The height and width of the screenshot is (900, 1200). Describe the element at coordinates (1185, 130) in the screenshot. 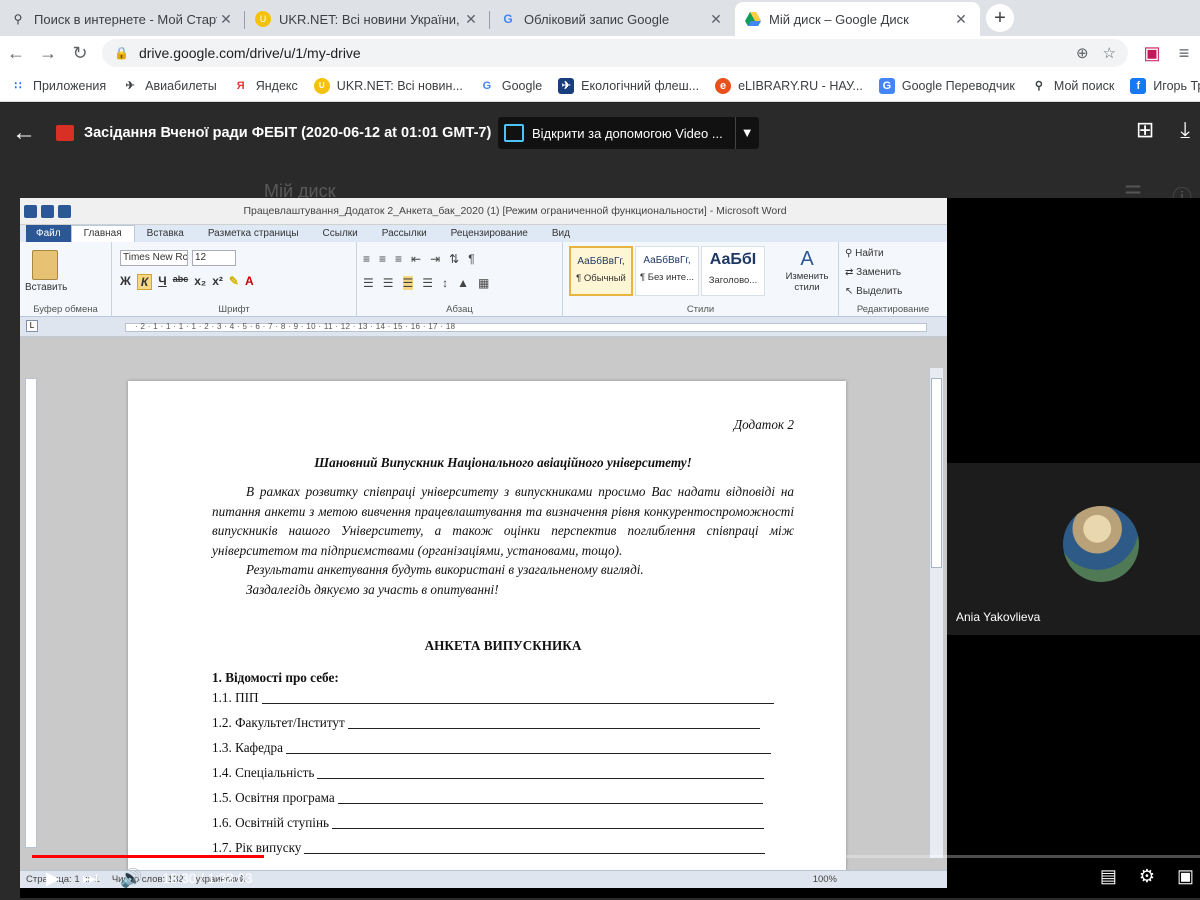

I see `download-icon: ⤓` at that location.